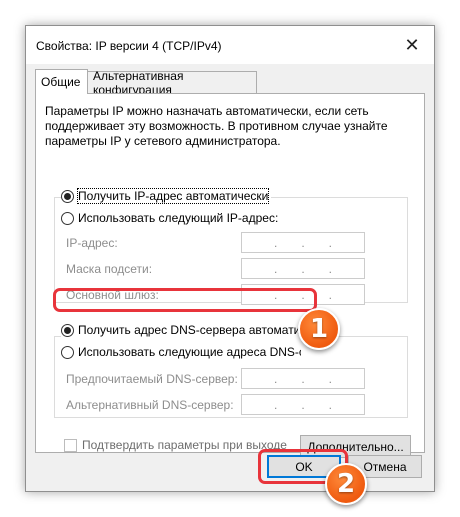 Image resolution: width=460 pixels, height=517 pixels. I want to click on ip-auto-radio, so click(67, 196).